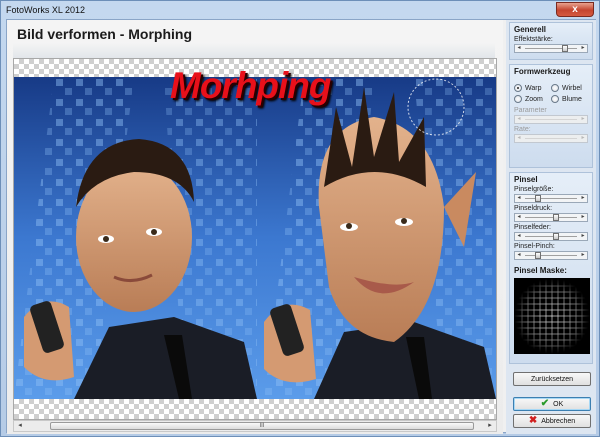  Describe the element at coordinates (551, 198) in the screenshot. I see `brush-size-slider: ◂ ▸` at that location.